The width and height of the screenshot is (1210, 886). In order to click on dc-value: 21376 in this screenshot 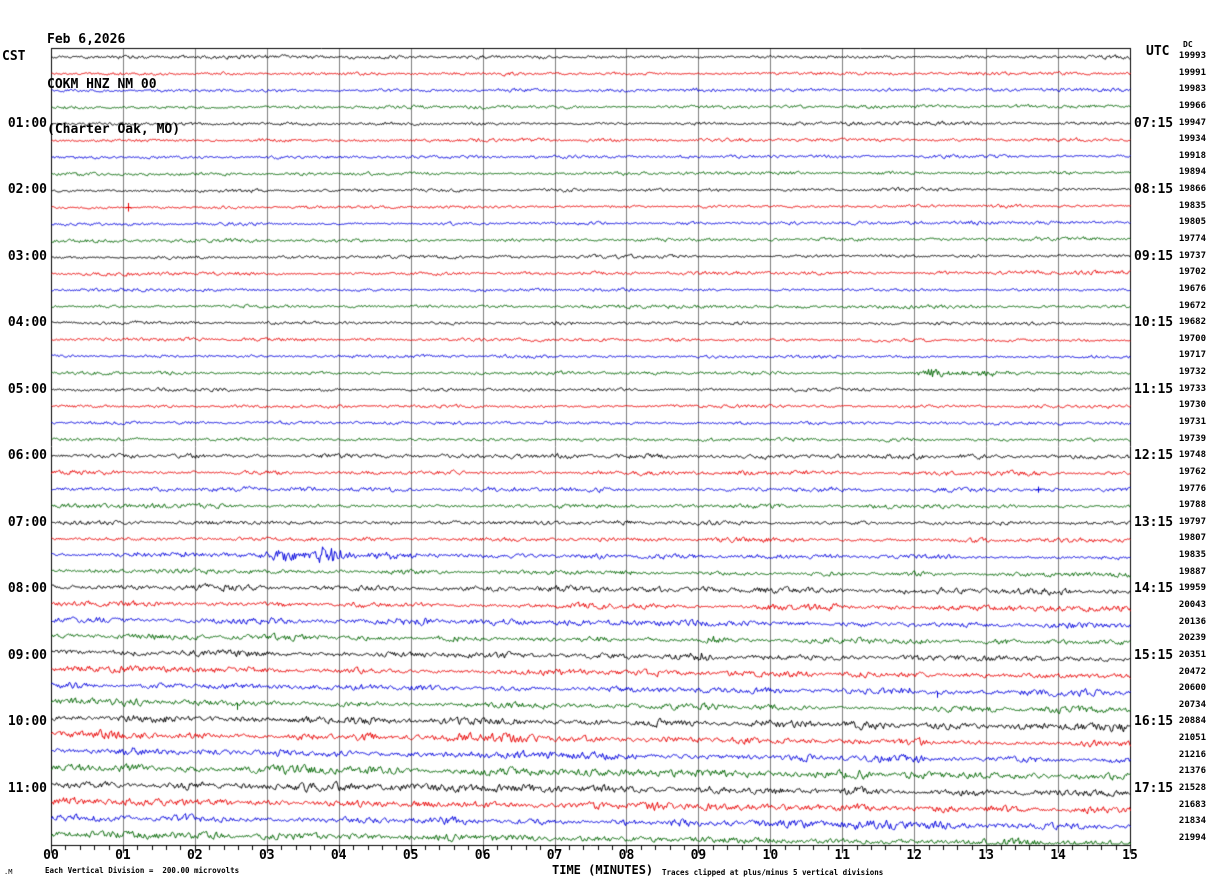, I will do `click(1192, 771)`.